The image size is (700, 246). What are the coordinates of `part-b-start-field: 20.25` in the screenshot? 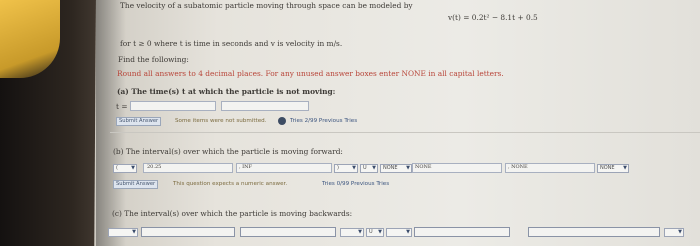 It's located at (188, 168).